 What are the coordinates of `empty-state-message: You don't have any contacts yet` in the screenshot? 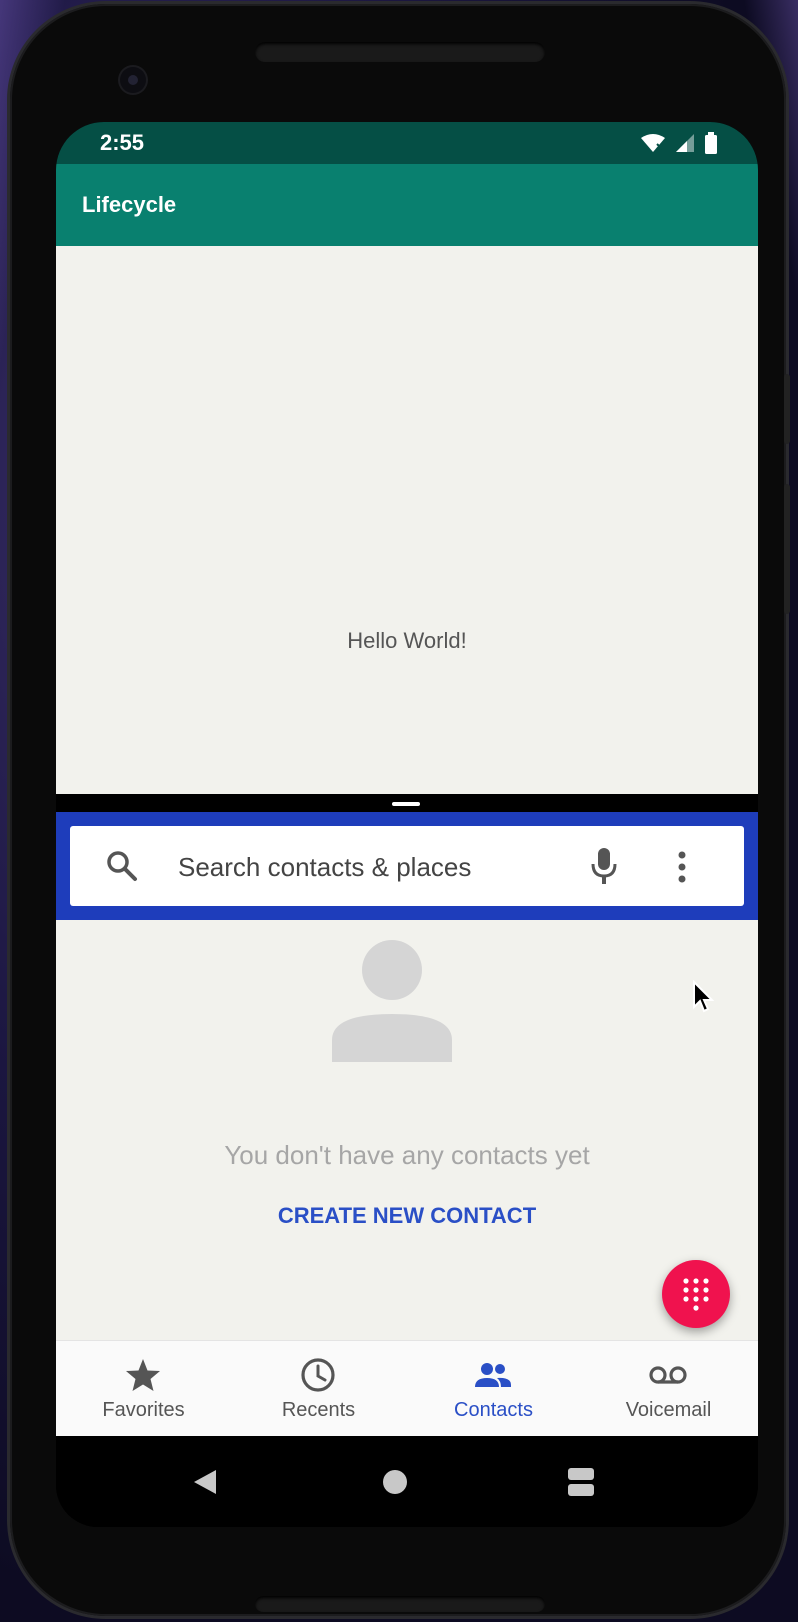 It's located at (407, 1155).